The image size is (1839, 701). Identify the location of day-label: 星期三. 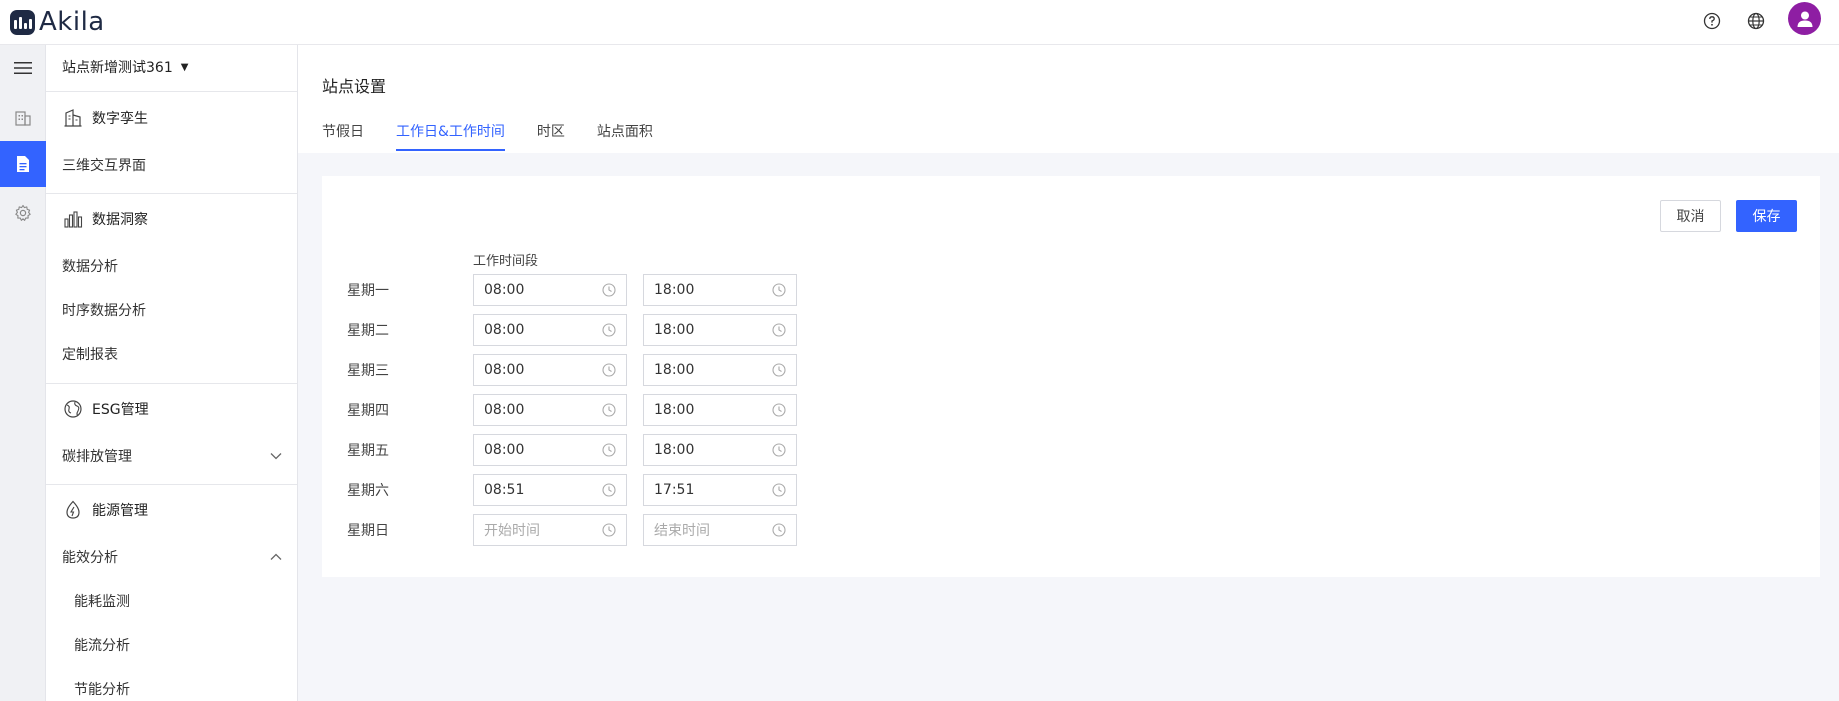
(368, 371).